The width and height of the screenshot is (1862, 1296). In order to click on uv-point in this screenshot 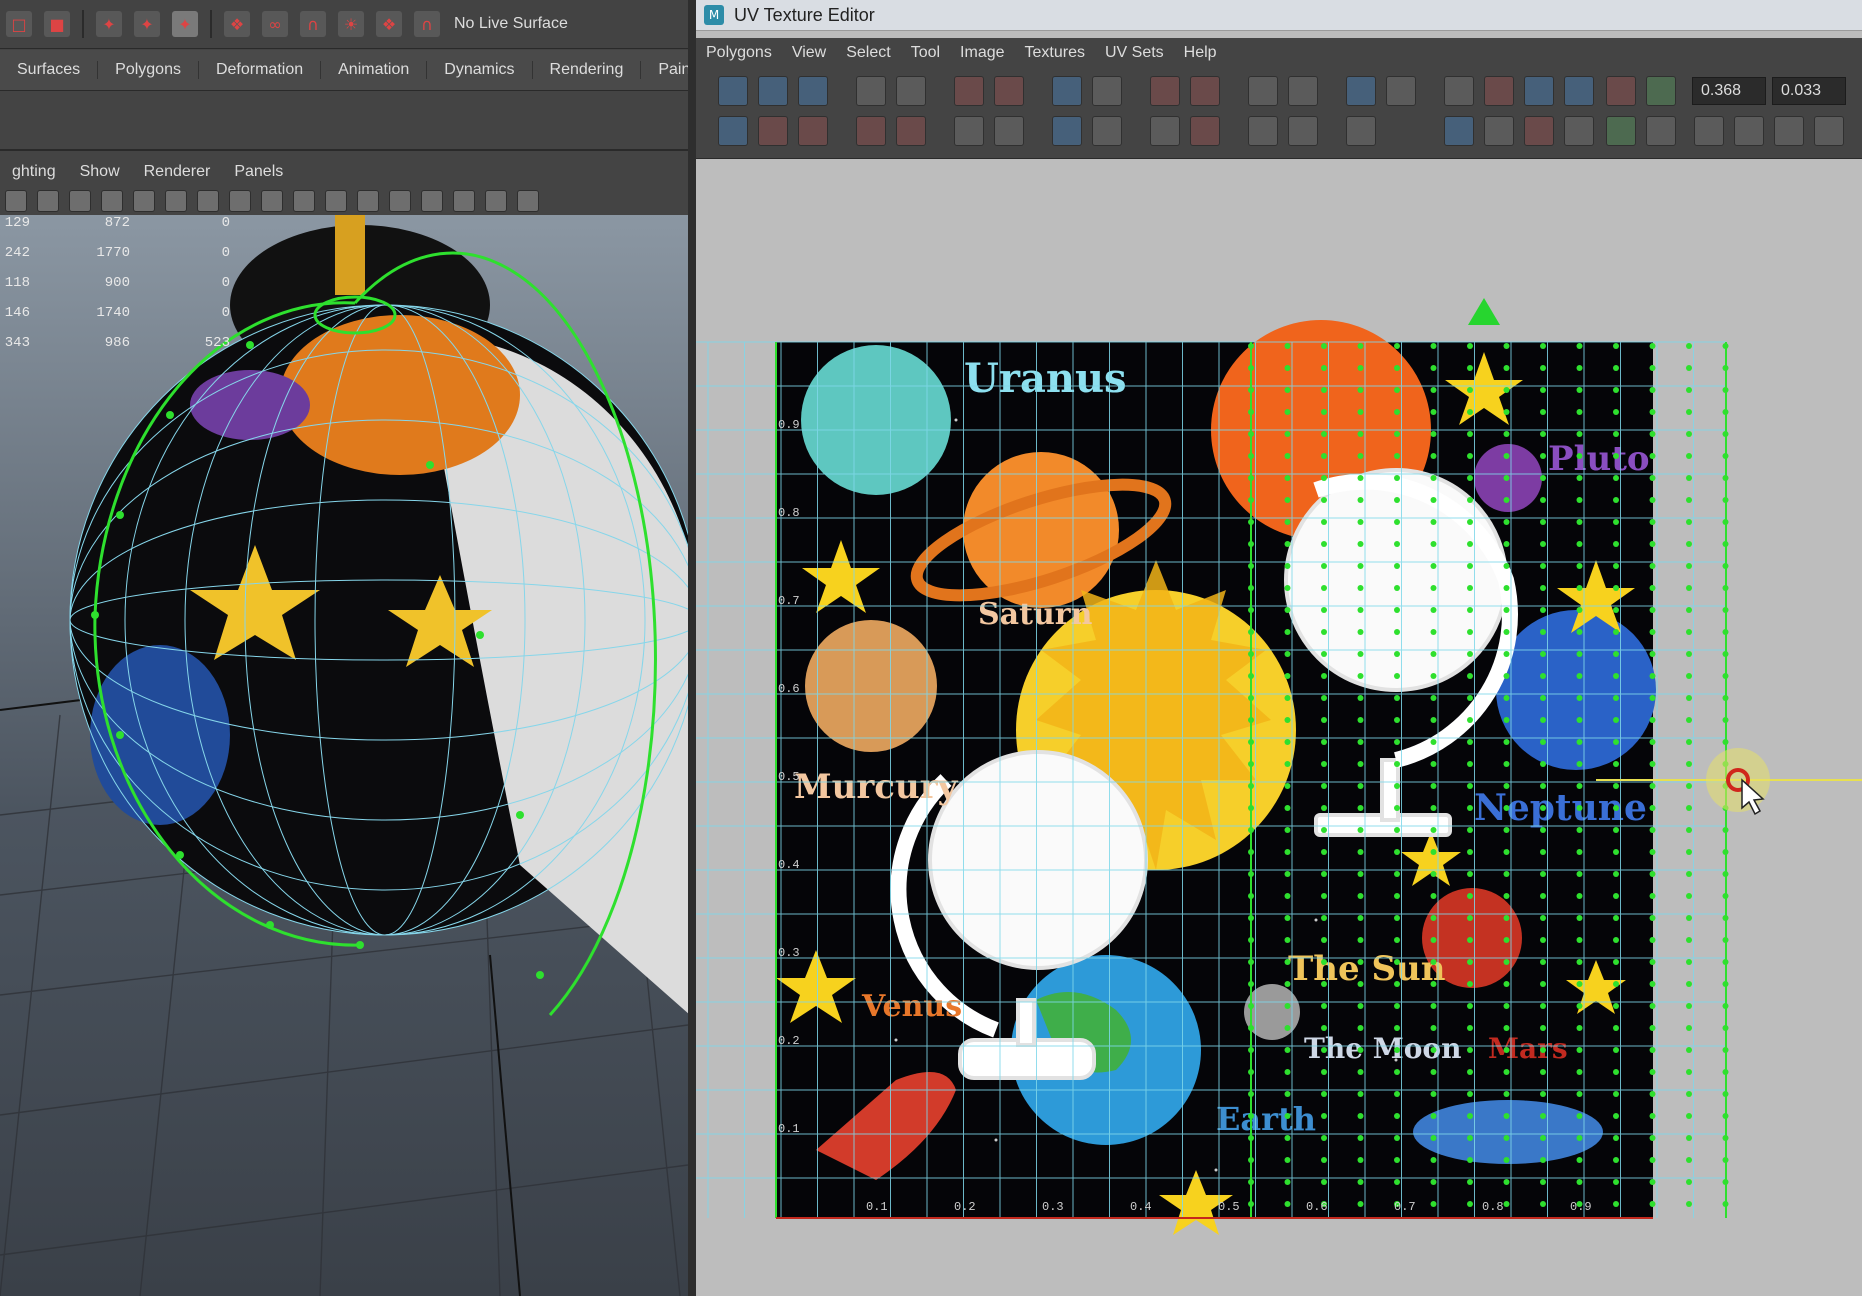, I will do `click(1652, 1160)`.